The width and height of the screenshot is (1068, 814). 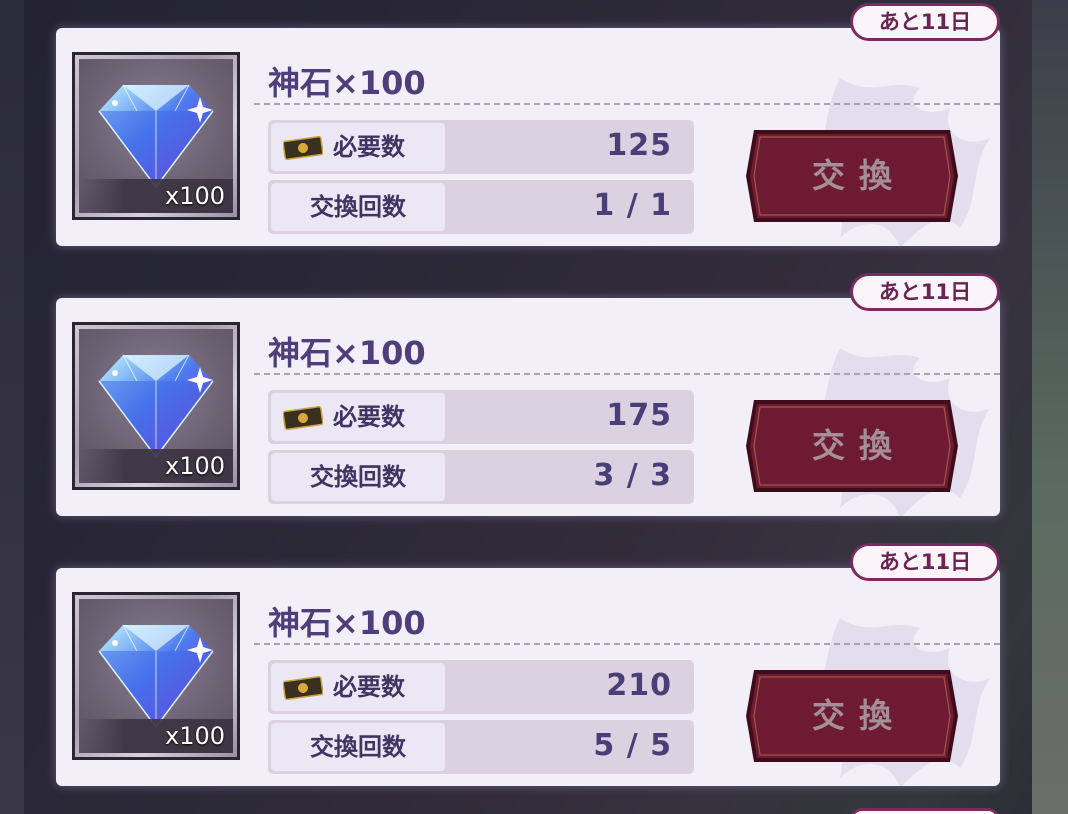 I want to click on next-card-badge-edge, so click(x=925, y=811).